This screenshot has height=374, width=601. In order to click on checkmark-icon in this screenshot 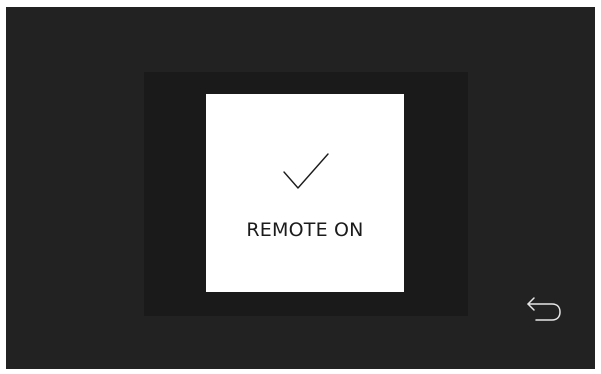, I will do `click(306, 172)`.